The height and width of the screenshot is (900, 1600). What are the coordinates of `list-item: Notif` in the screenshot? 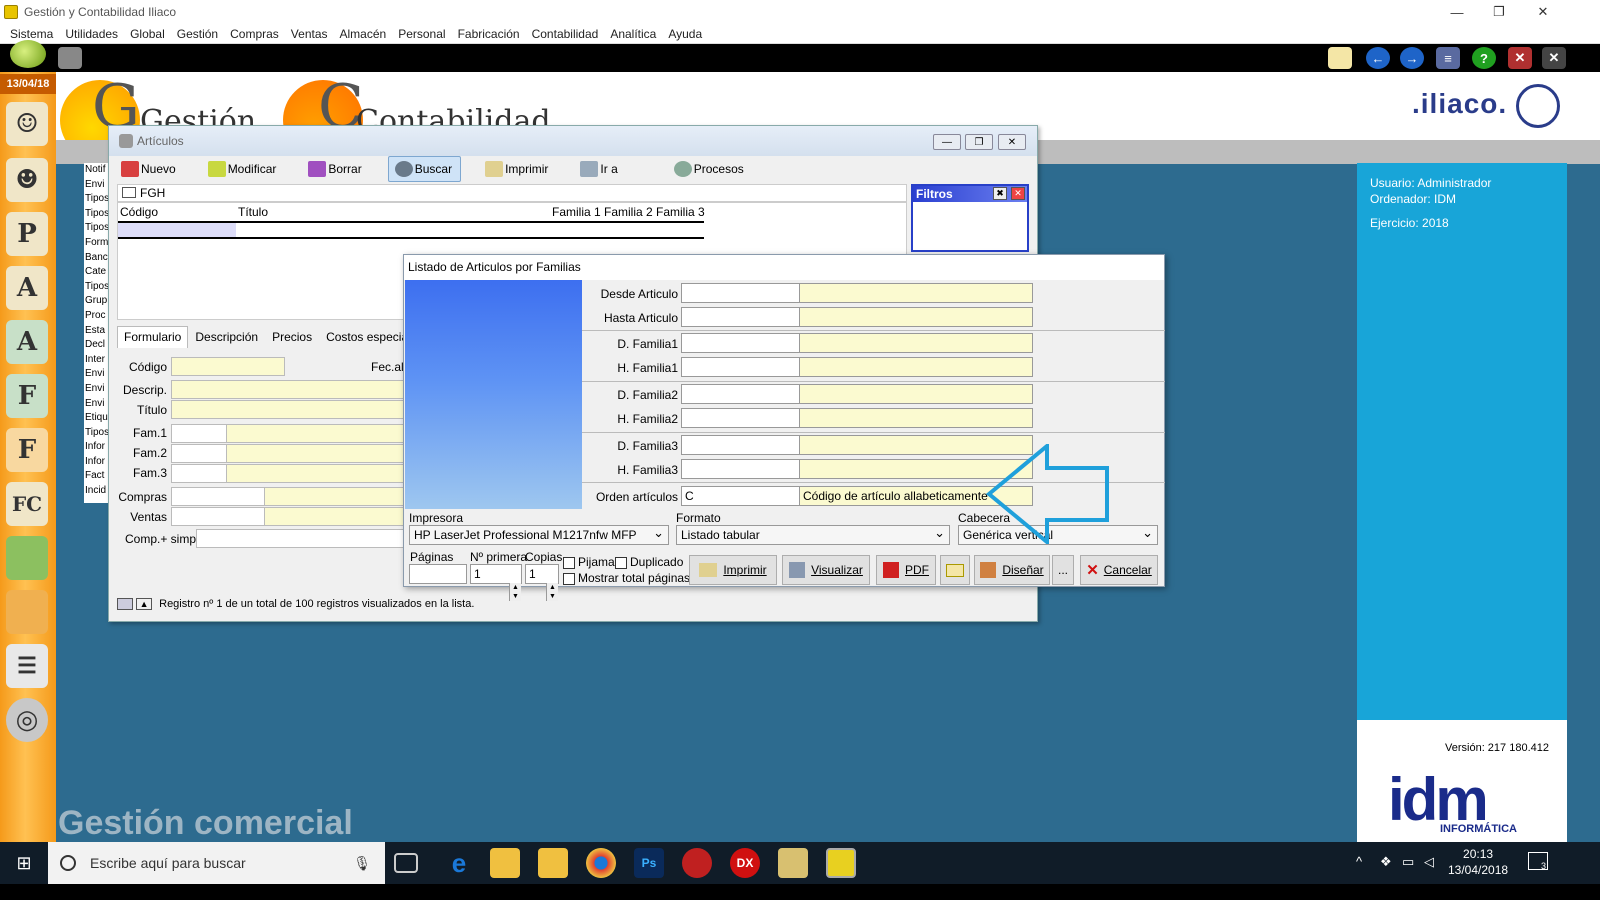 It's located at (97, 170).